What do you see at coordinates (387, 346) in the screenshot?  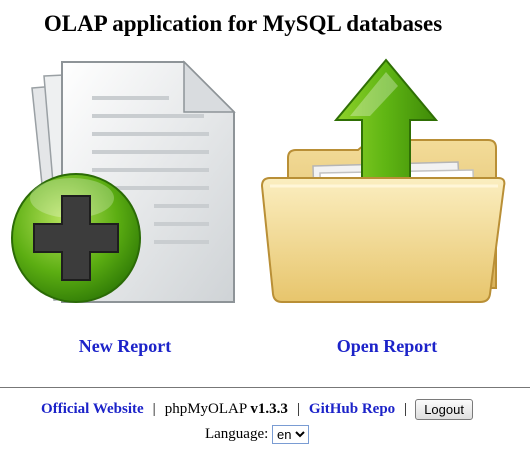 I see `open-report-link: Open Report` at bounding box center [387, 346].